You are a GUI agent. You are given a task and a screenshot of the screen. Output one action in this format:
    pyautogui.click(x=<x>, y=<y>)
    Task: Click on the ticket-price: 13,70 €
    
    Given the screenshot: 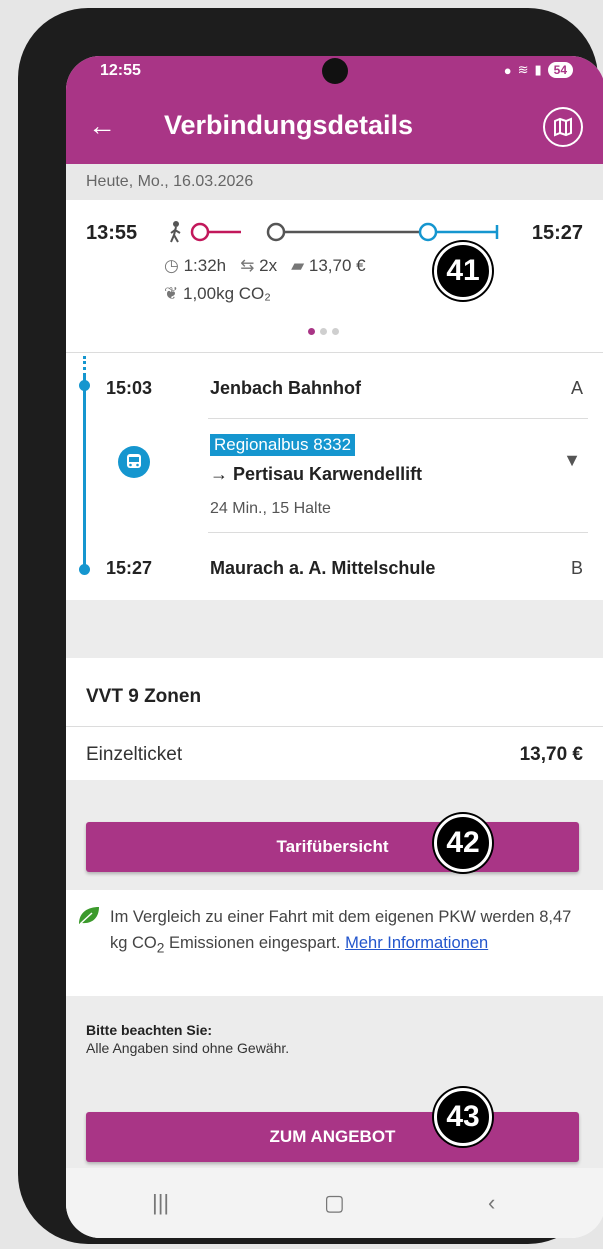 What is the action you would take?
    pyautogui.click(x=551, y=754)
    